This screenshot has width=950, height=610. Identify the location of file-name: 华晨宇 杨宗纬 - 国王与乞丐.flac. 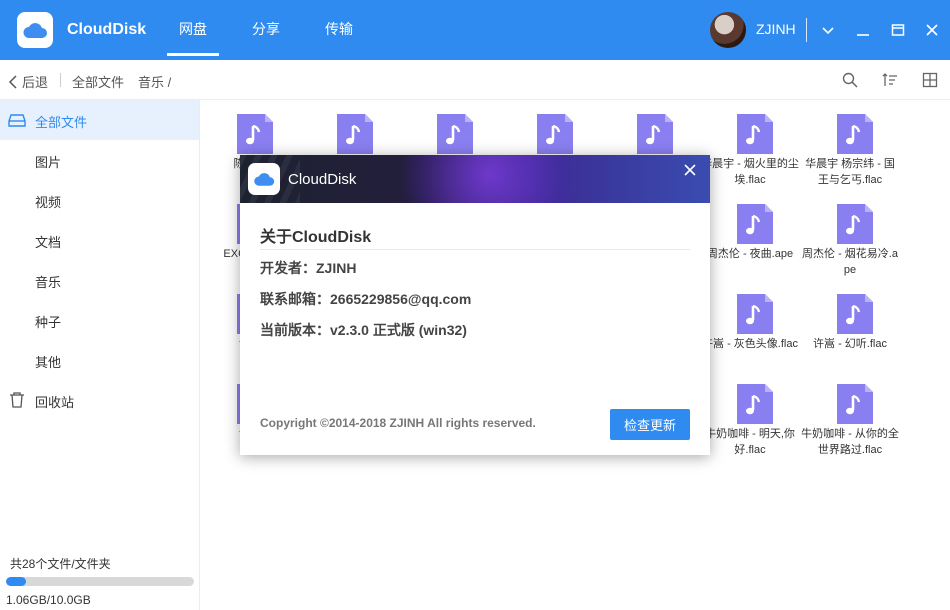
(850, 172).